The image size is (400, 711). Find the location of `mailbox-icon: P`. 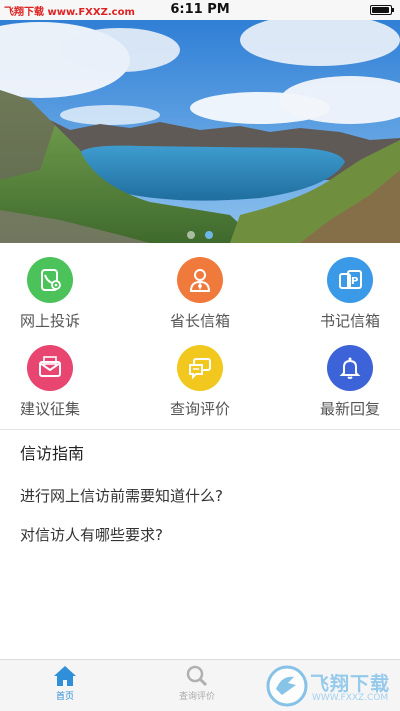

mailbox-icon: P is located at coordinates (350, 280).